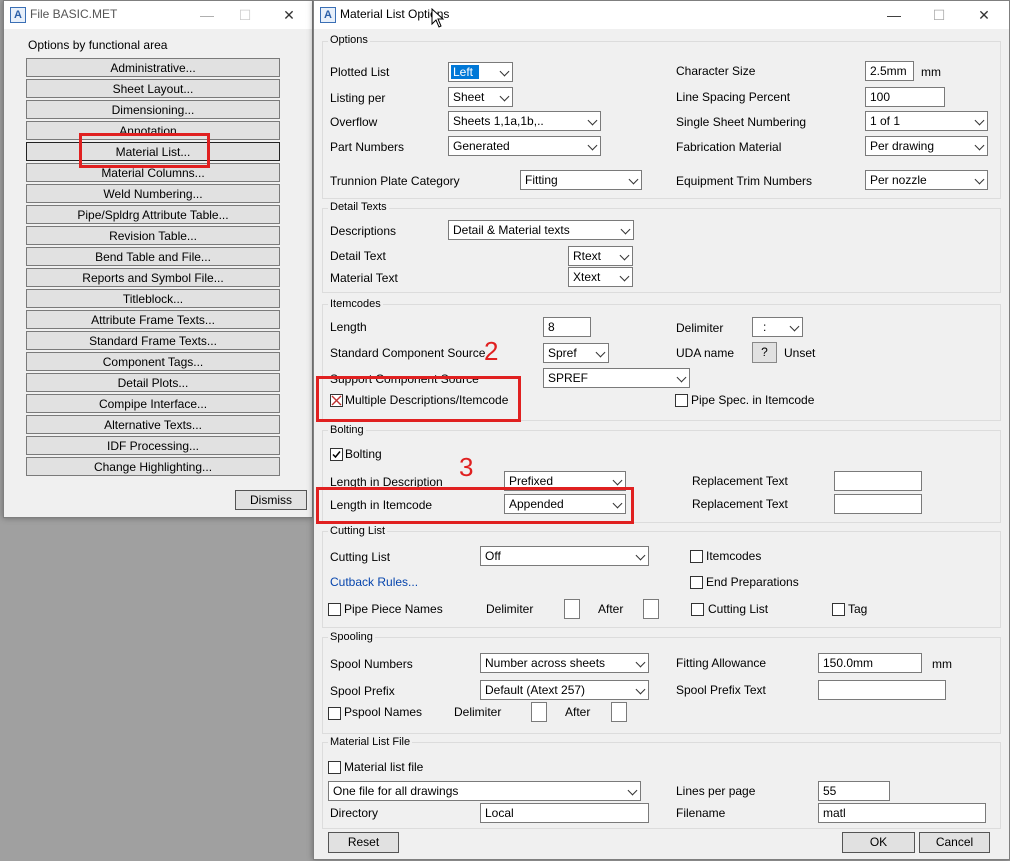 The height and width of the screenshot is (861, 1010). What do you see at coordinates (551, 327) in the screenshot?
I see `length-value: 8` at bounding box center [551, 327].